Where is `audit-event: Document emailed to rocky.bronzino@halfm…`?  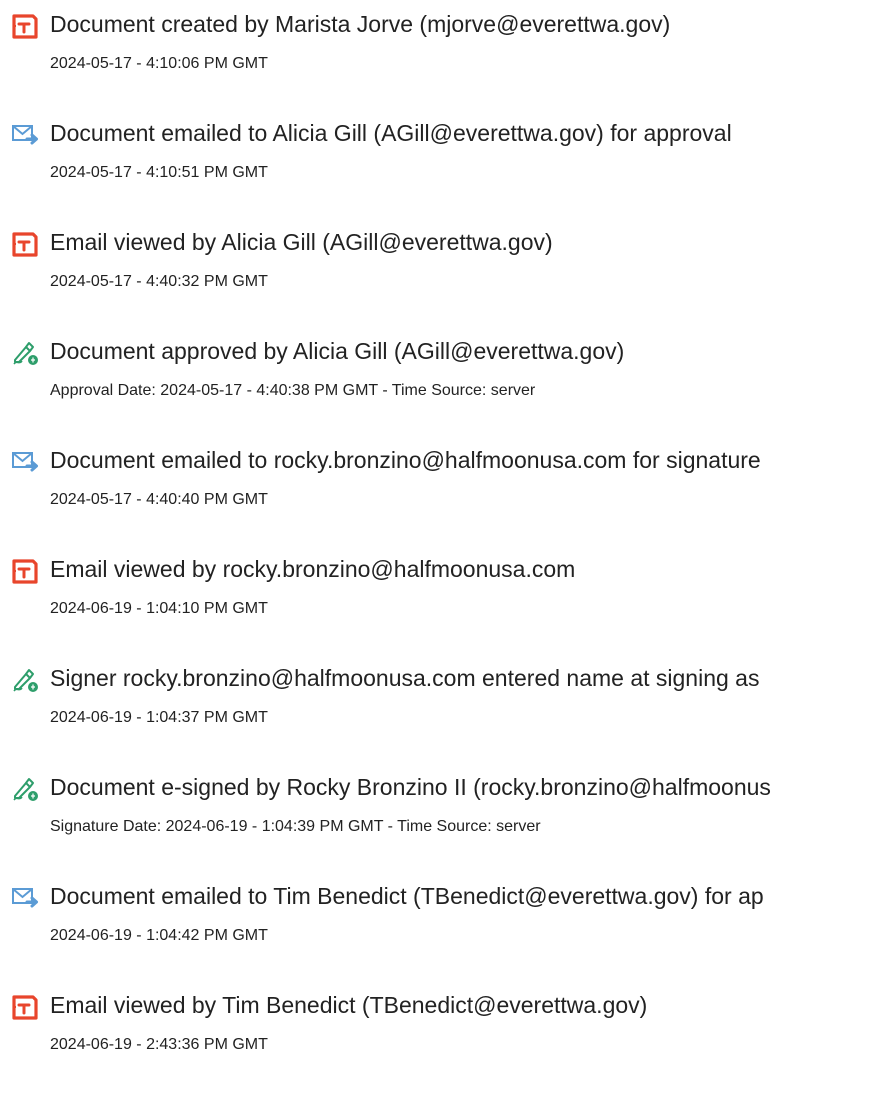 audit-event: Document emailed to rocky.bronzino@halfm… is located at coordinates (438, 490).